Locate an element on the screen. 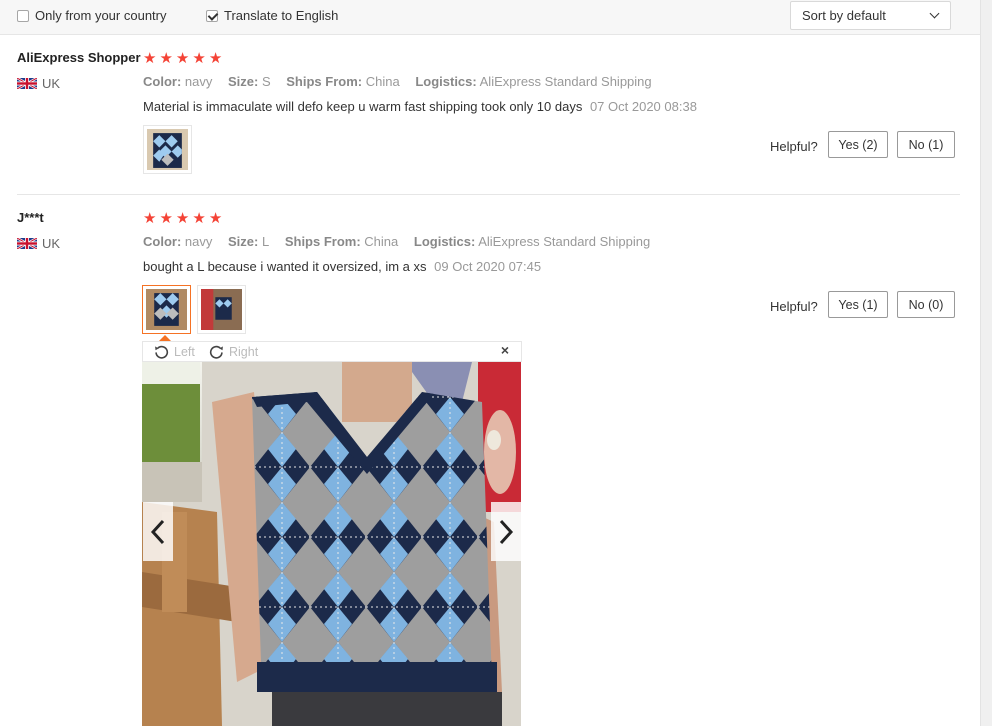  next-image-button is located at coordinates (506, 531).